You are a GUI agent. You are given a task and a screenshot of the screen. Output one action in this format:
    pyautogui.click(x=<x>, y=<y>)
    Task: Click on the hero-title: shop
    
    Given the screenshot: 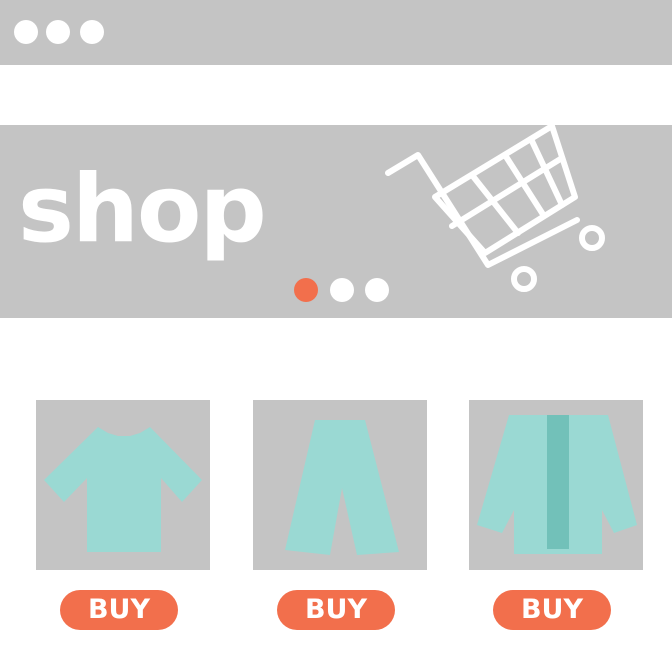 What is the action you would take?
    pyautogui.click(x=142, y=209)
    